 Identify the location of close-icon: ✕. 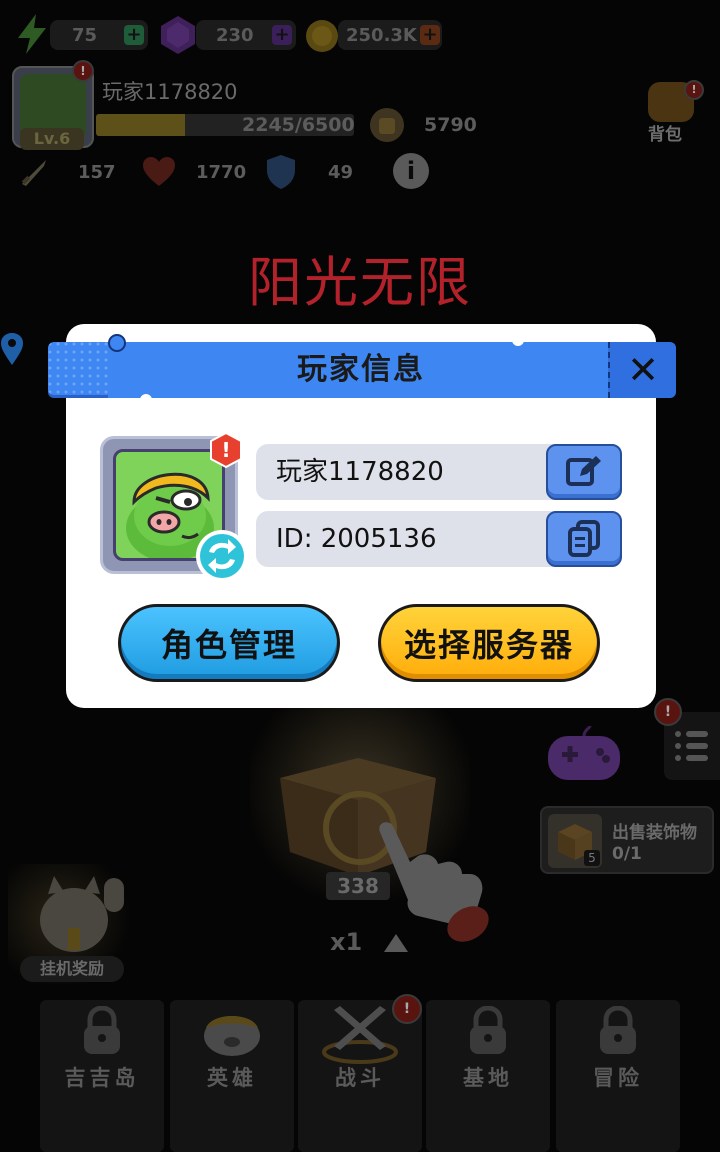
(643, 370).